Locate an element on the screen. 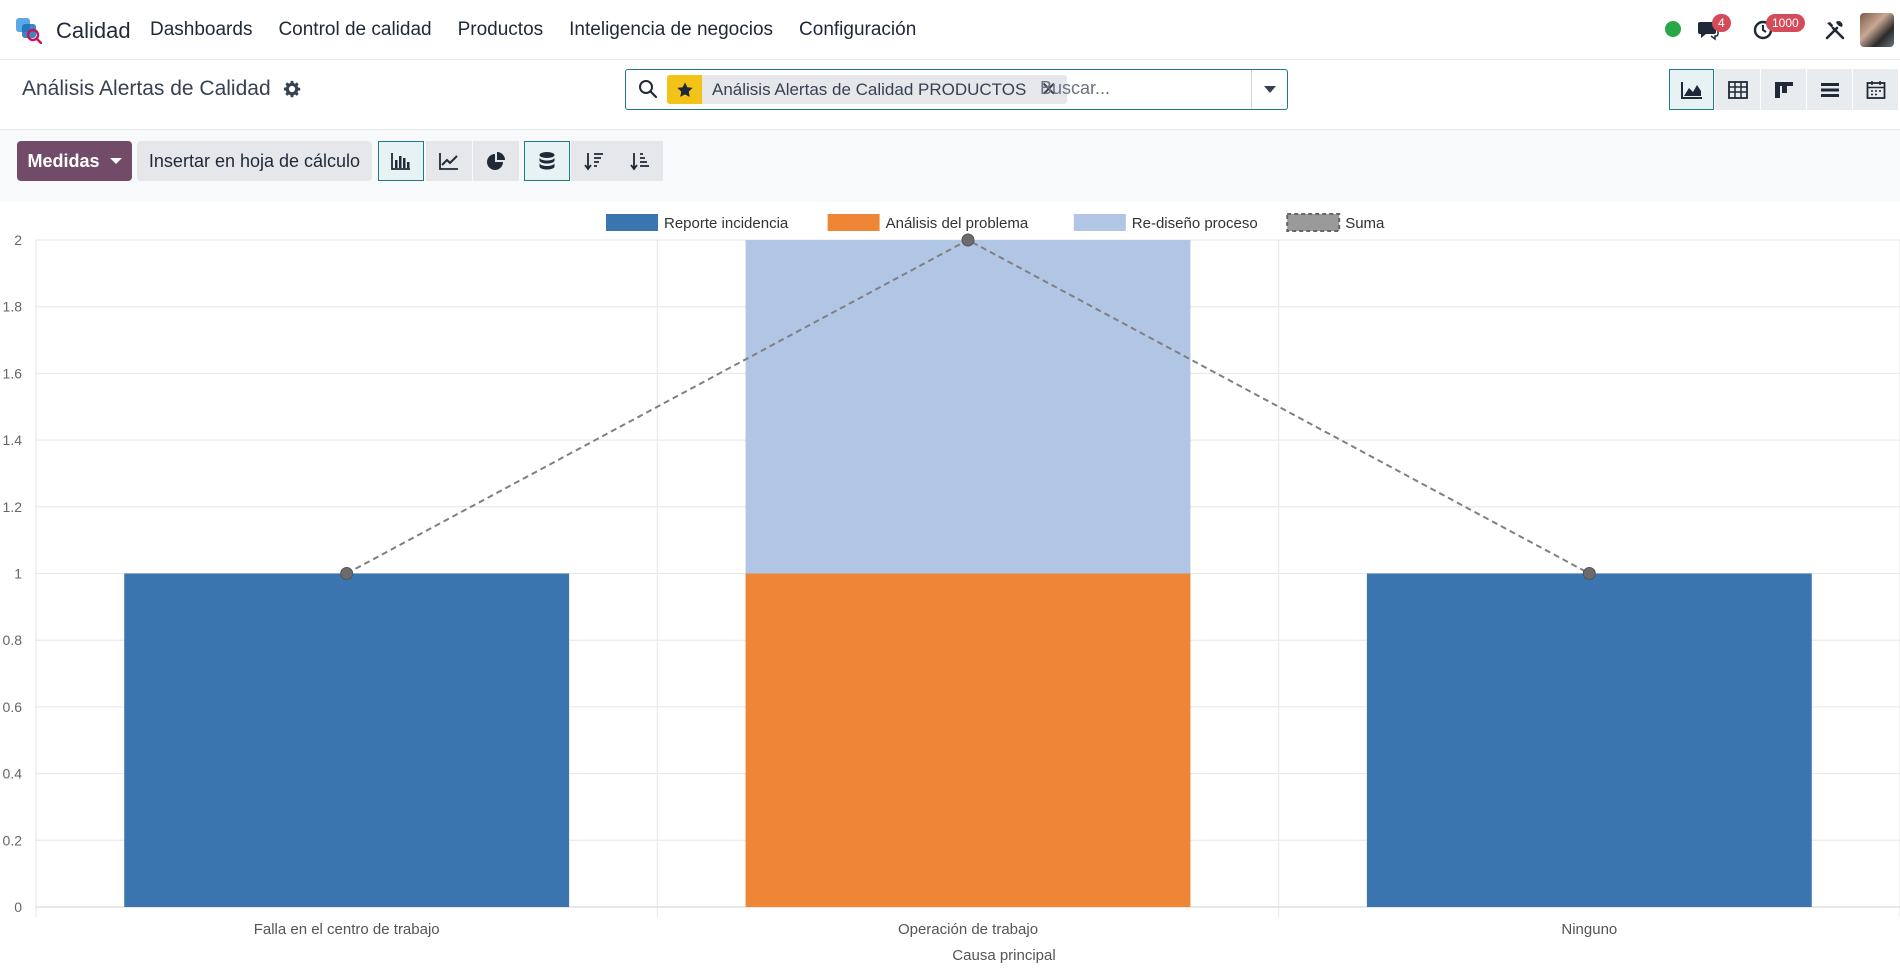 Image resolution: width=1900 pixels, height=969 pixels. x-tick-label: Ninguno is located at coordinates (1589, 929).